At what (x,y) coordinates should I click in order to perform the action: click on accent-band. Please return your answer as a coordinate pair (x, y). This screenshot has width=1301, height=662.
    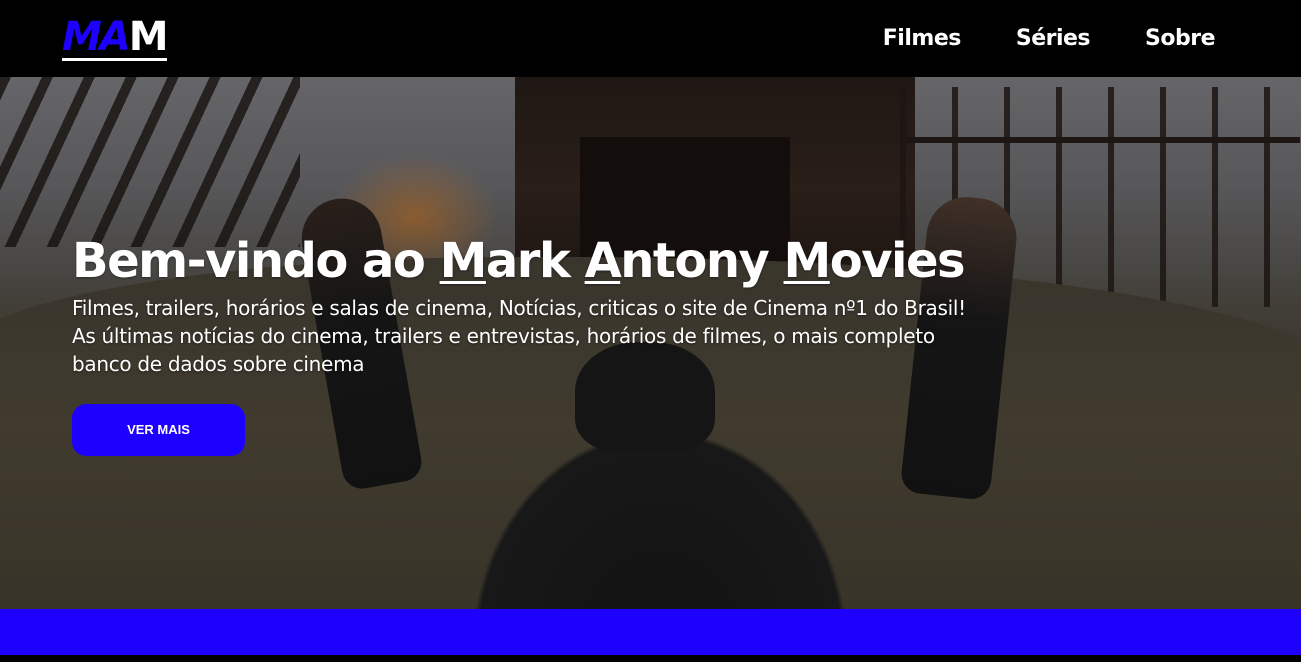
    Looking at the image, I should click on (650, 632).